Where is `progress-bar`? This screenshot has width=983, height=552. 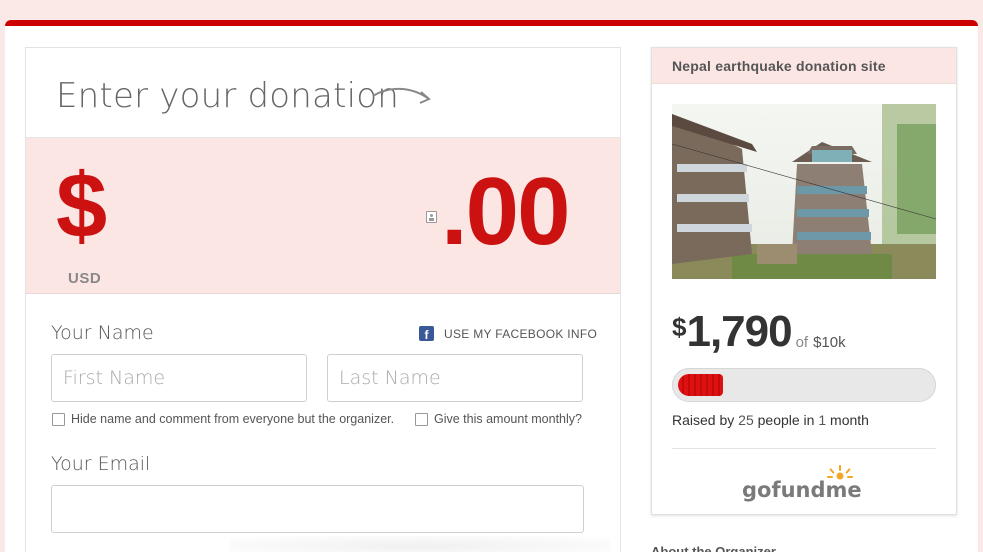
progress-bar is located at coordinates (804, 385).